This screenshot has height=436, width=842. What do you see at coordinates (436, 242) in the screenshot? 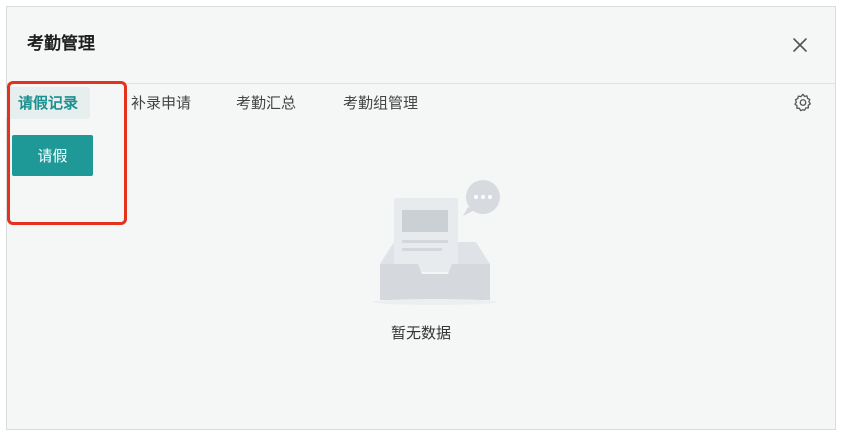
I see `empty-inbox-icon` at bounding box center [436, 242].